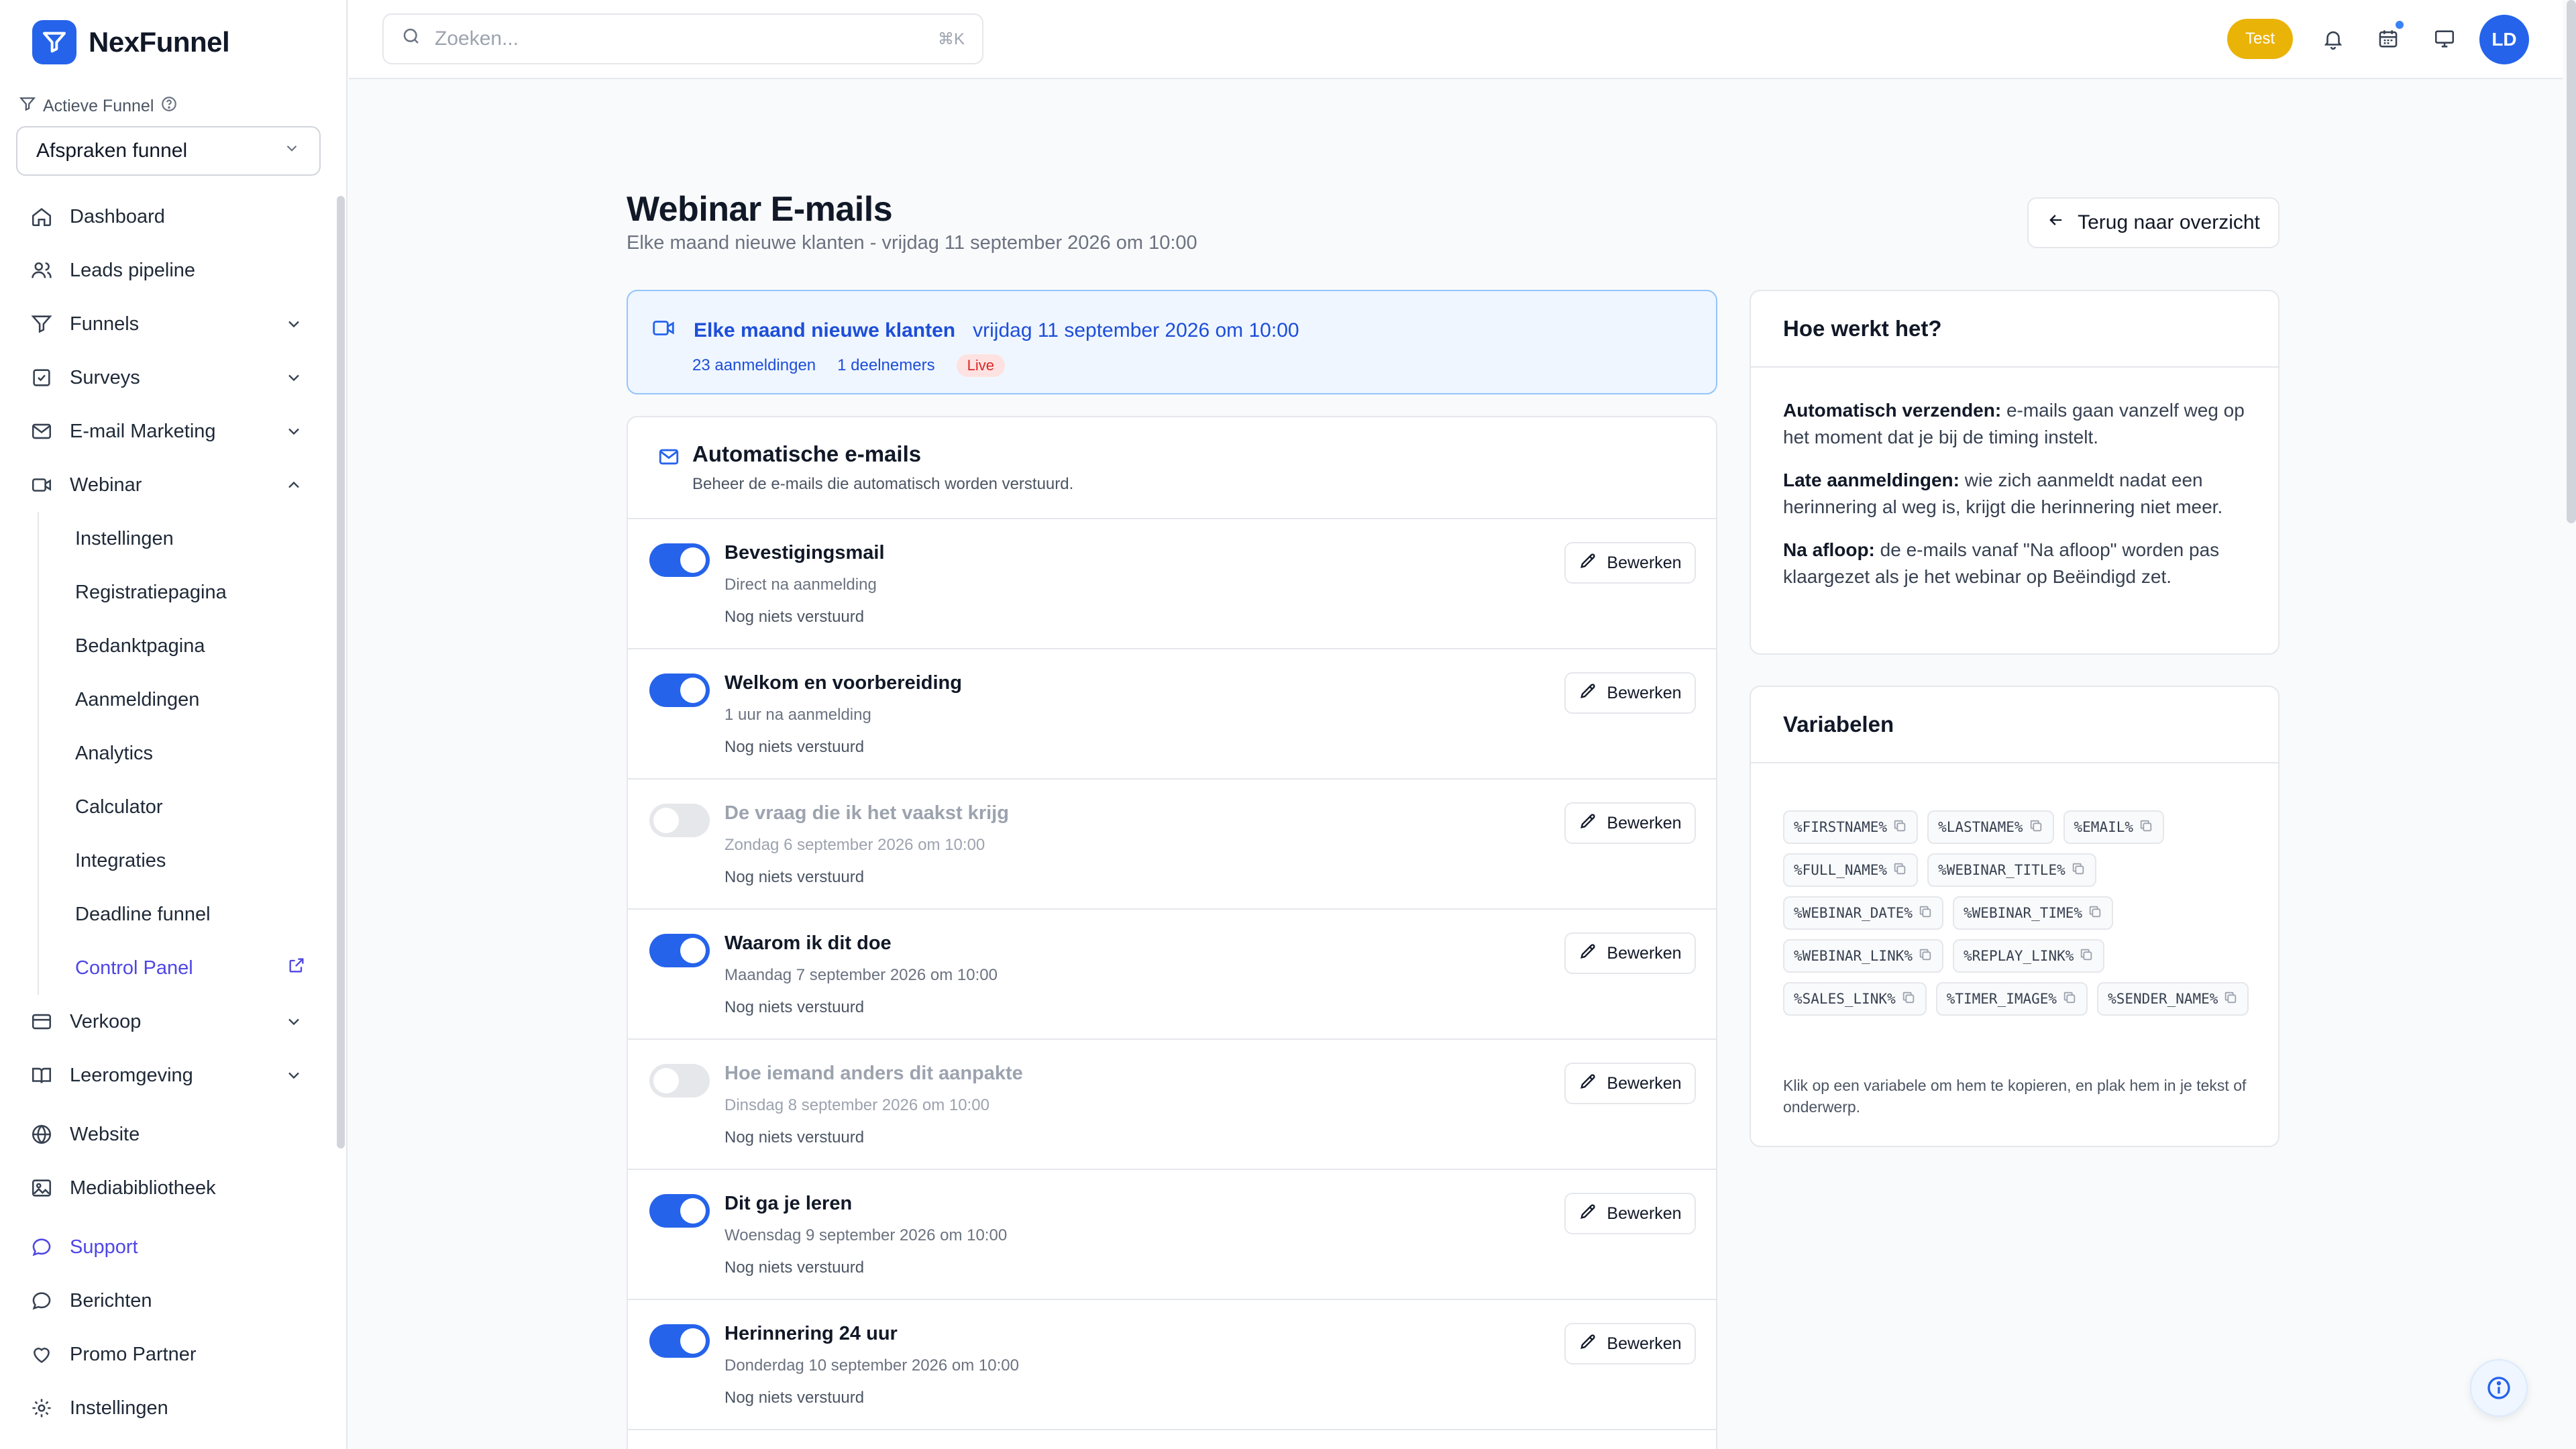  Describe the element at coordinates (682, 38) in the screenshot. I see `search-input: Zoeken... ⌘K` at that location.